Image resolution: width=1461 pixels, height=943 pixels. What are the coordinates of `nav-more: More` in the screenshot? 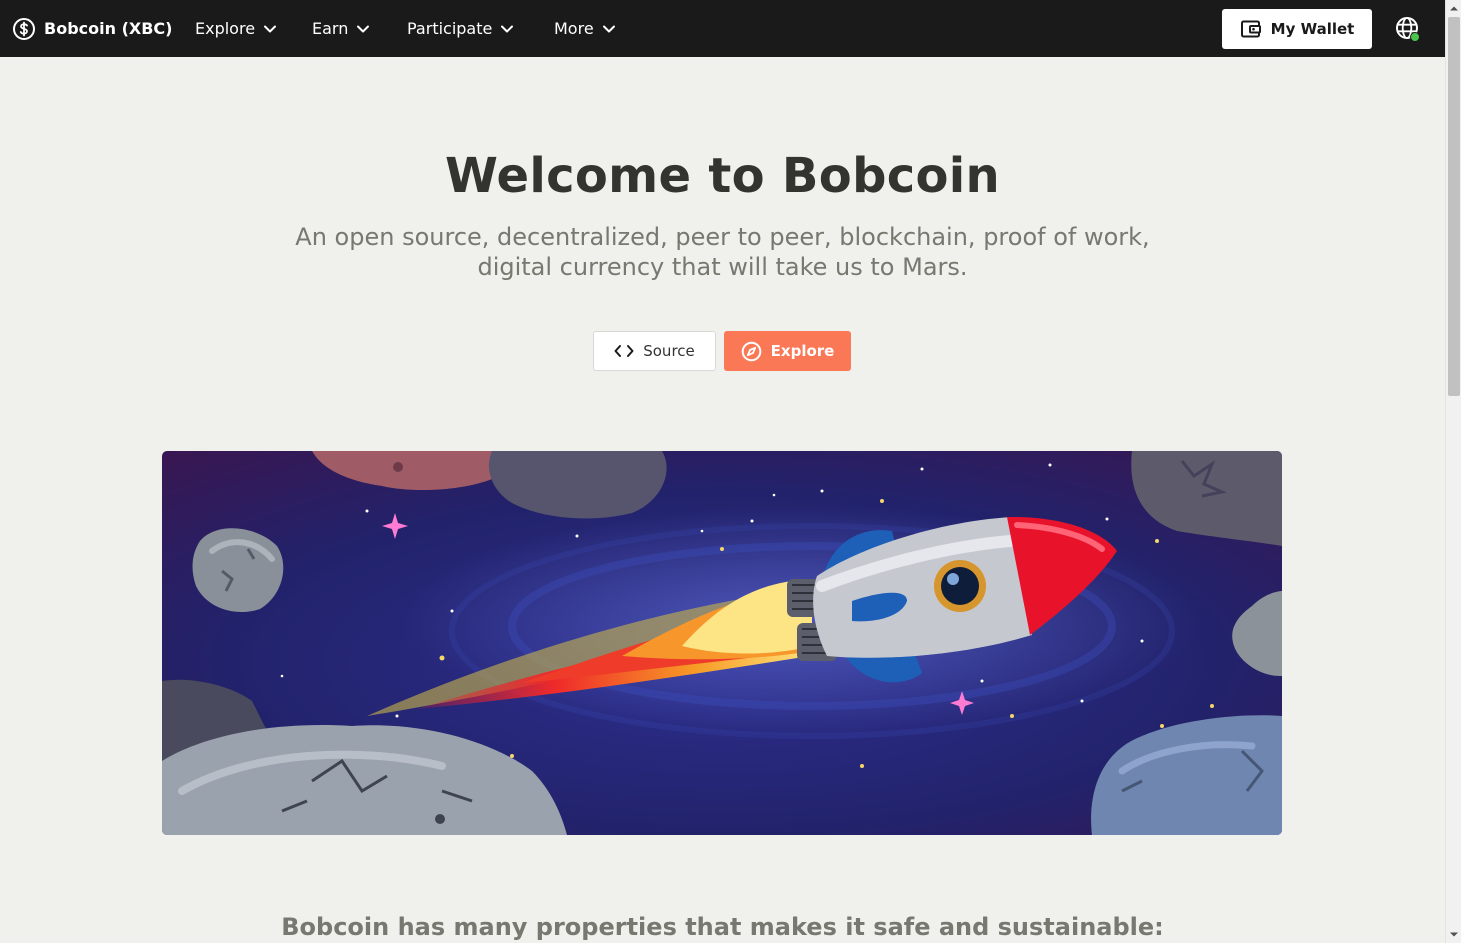 It's located at (585, 28).